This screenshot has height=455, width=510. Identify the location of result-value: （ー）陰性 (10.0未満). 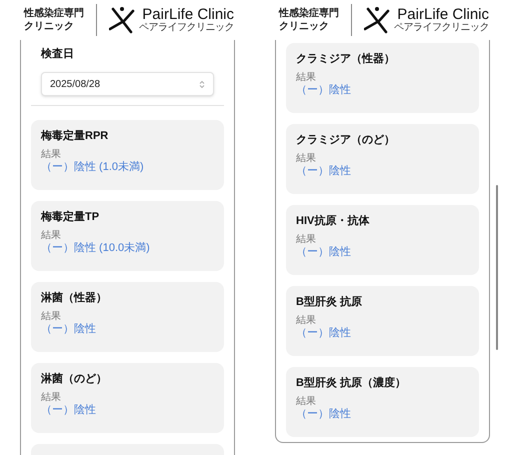
(95, 248).